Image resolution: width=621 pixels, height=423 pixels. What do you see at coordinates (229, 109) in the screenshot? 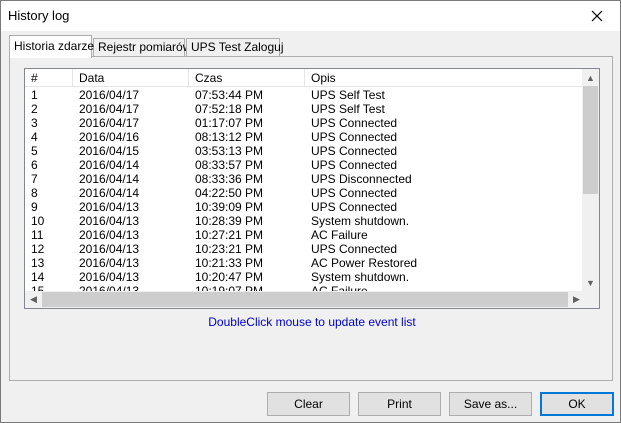
I see `row-time: 07:52:18 PM` at bounding box center [229, 109].